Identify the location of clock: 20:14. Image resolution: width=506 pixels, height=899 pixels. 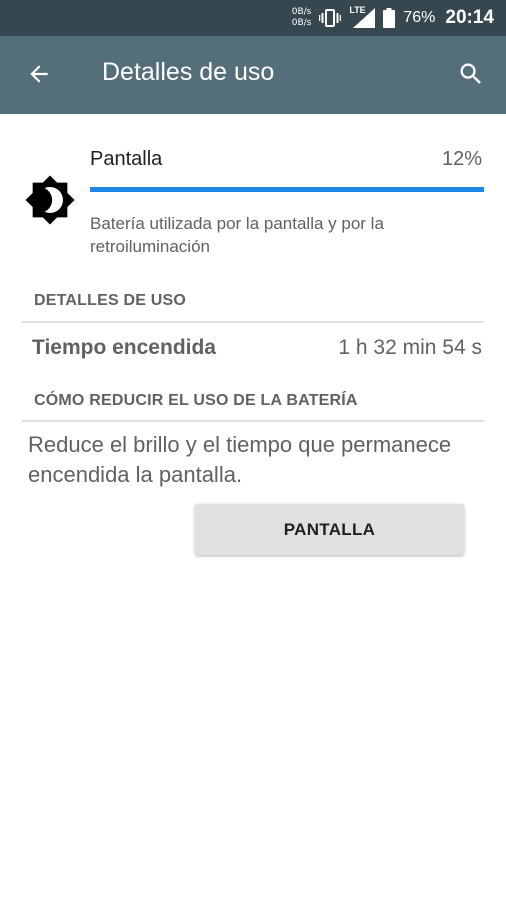
(469, 17).